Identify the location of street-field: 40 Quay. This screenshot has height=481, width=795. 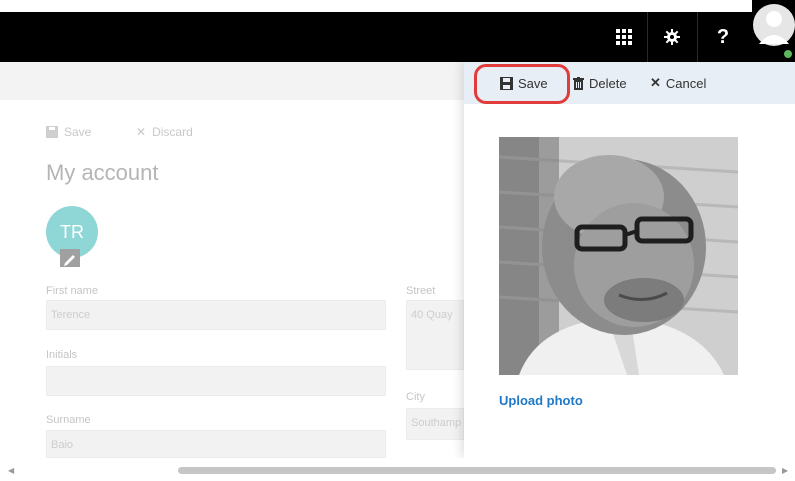
(435, 335).